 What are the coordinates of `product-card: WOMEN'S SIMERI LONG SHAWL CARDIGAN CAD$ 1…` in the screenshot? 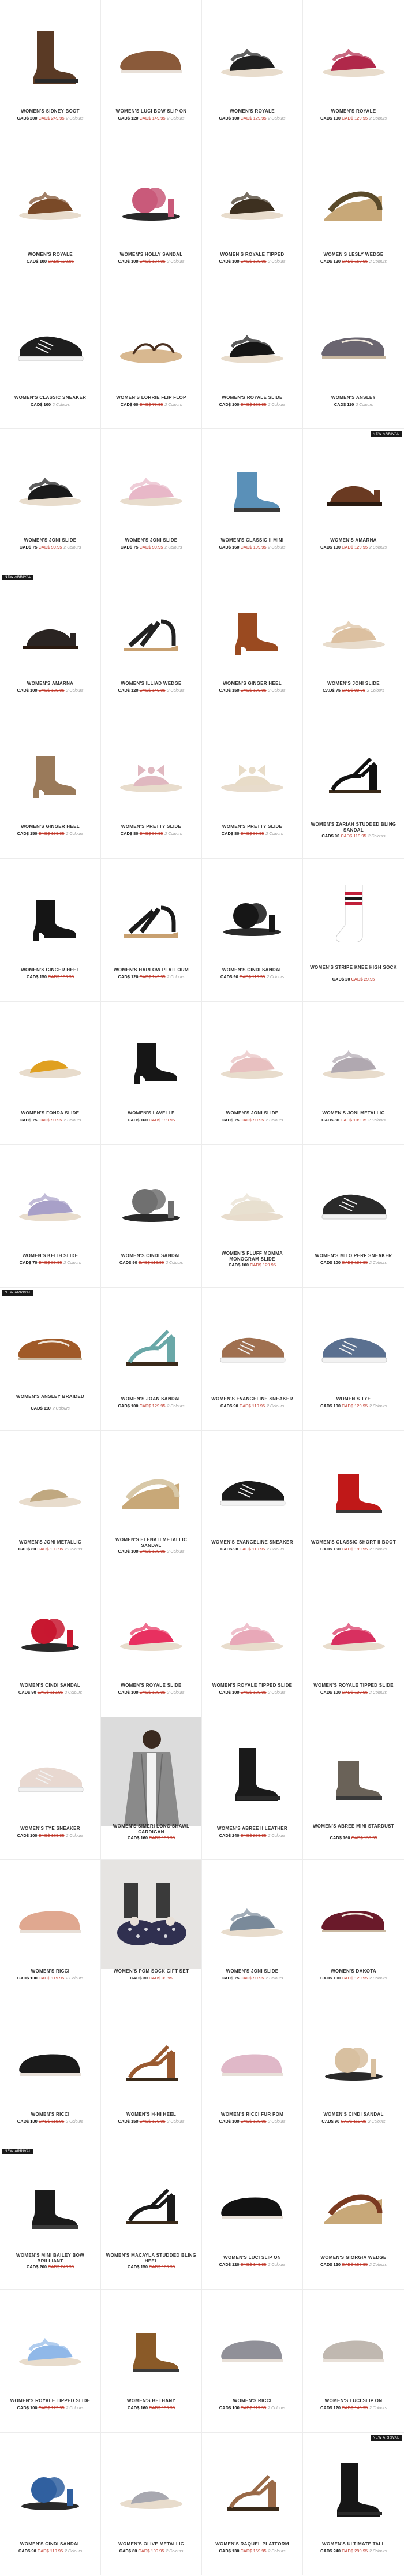 It's located at (151, 1789).